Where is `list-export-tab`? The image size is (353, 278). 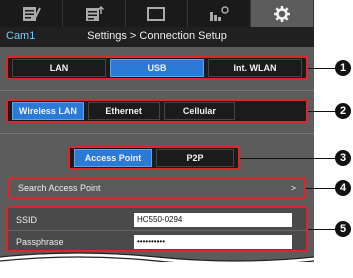
list-export-tab is located at coordinates (94, 13).